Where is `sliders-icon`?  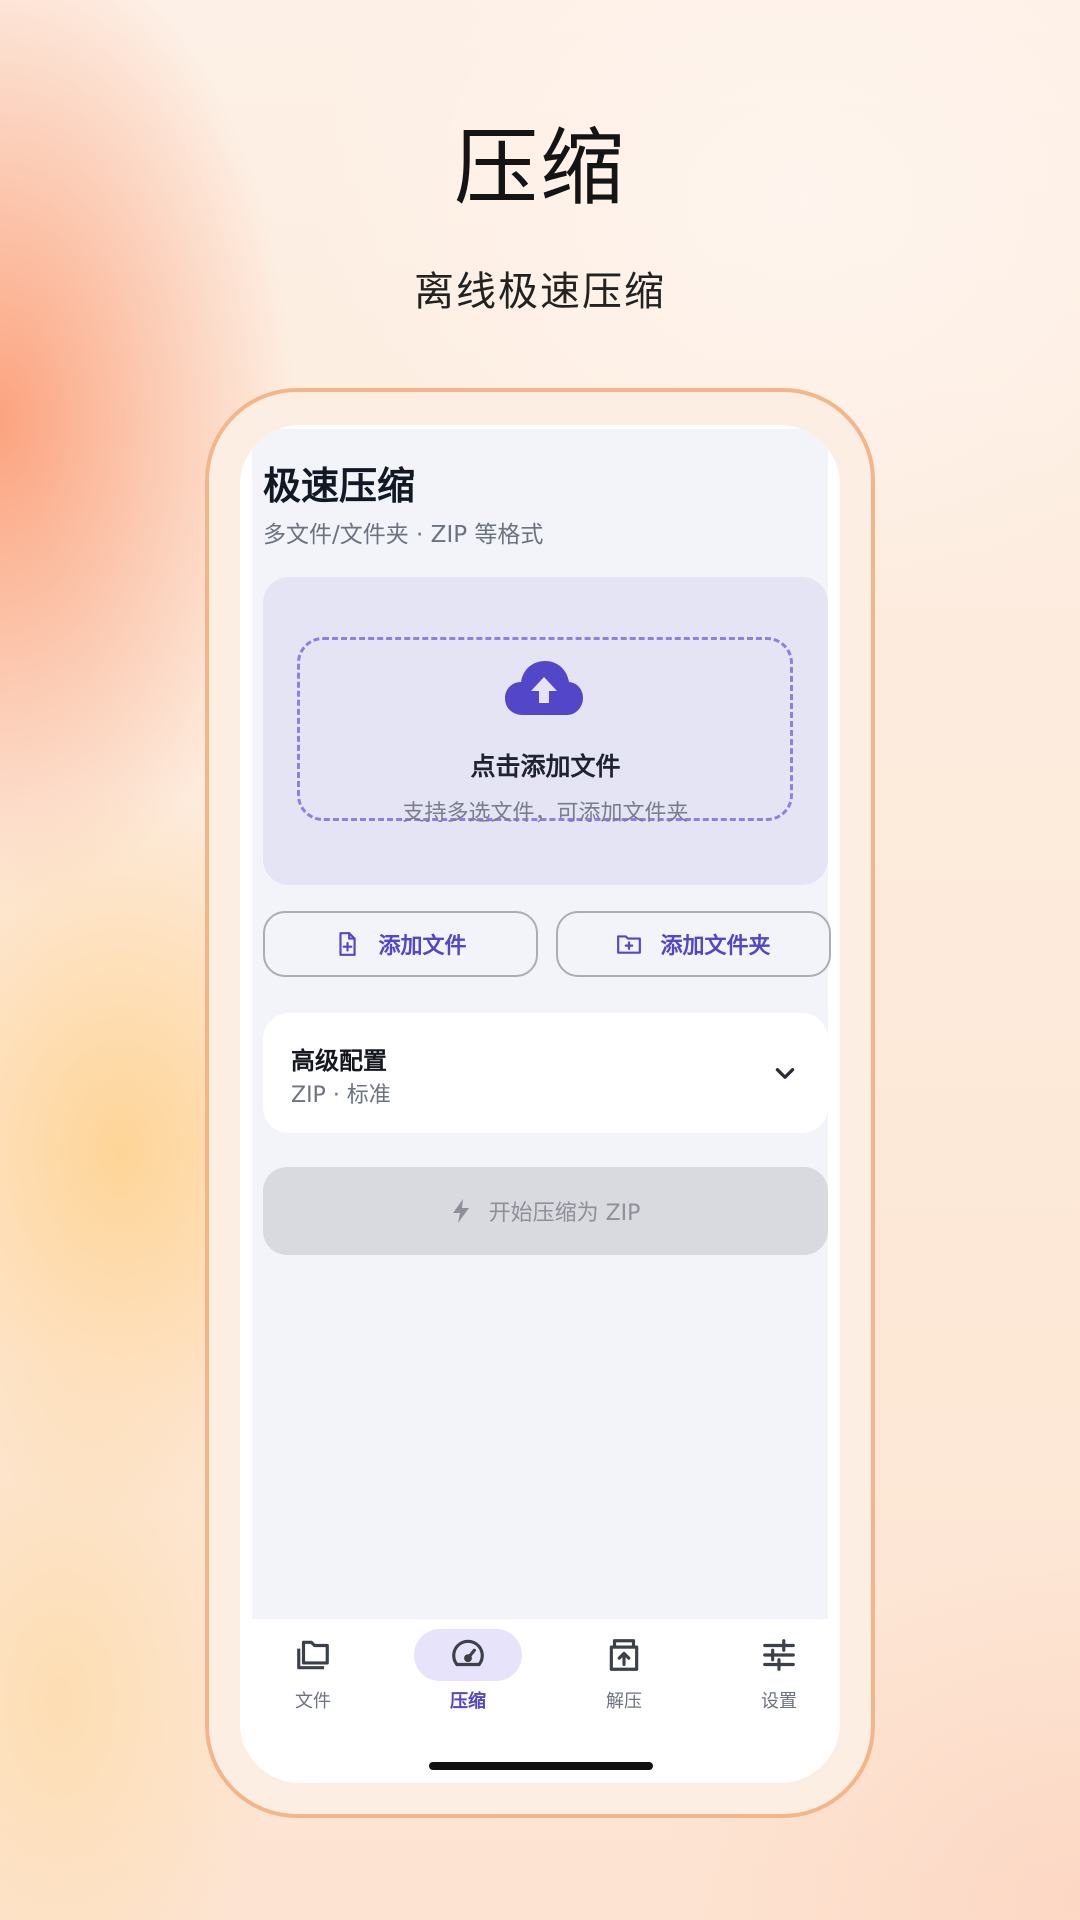
sliders-icon is located at coordinates (779, 1655).